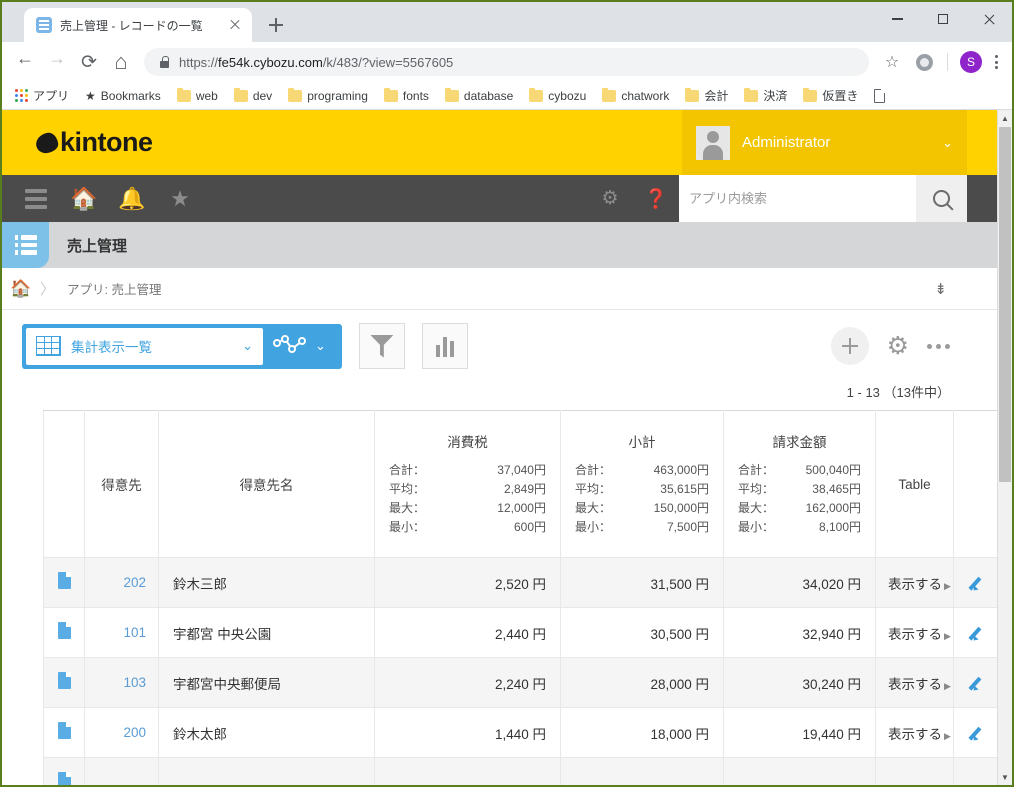  What do you see at coordinates (938, 346) in the screenshot?
I see `more-options-button` at bounding box center [938, 346].